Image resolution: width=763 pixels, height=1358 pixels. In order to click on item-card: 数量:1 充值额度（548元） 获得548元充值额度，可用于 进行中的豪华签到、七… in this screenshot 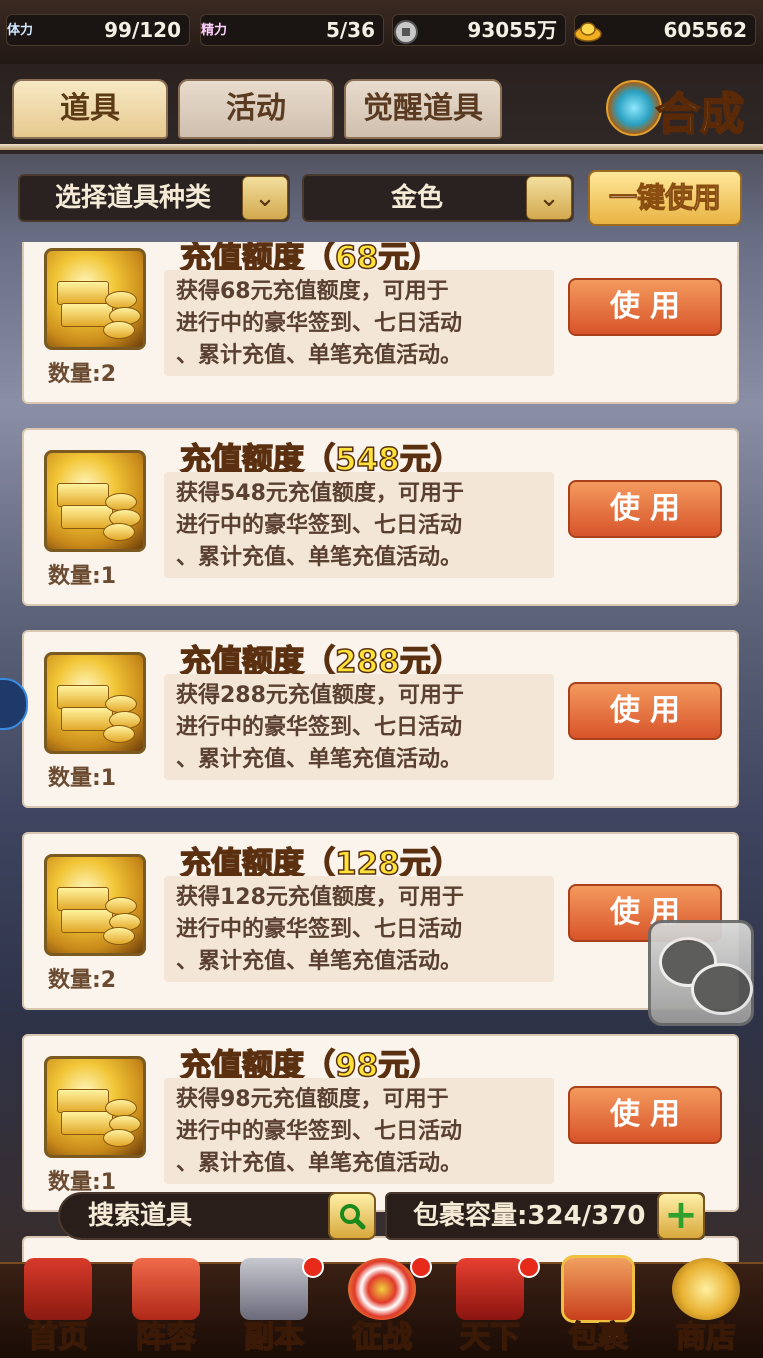, I will do `click(380, 517)`.